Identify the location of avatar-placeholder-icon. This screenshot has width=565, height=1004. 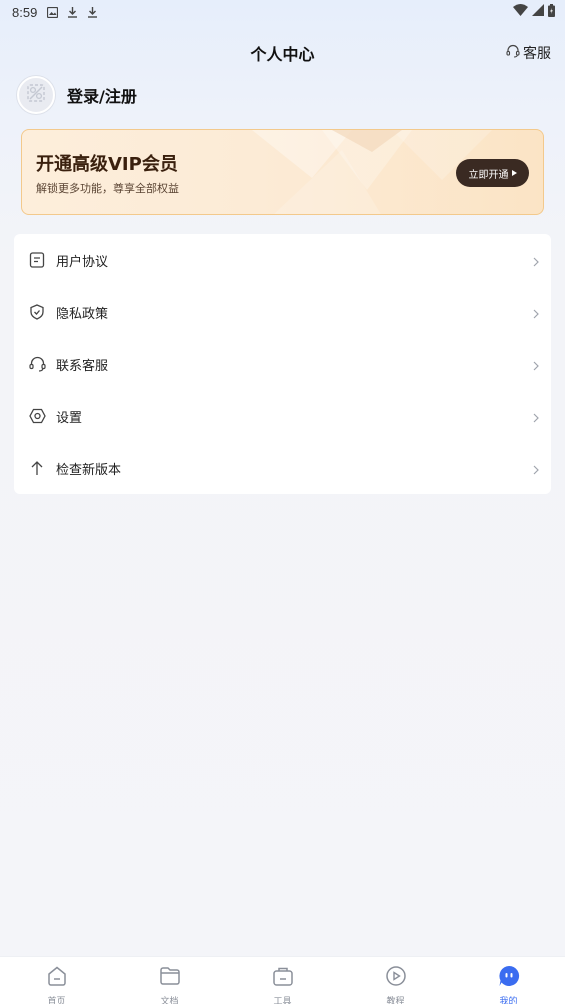
(36, 95).